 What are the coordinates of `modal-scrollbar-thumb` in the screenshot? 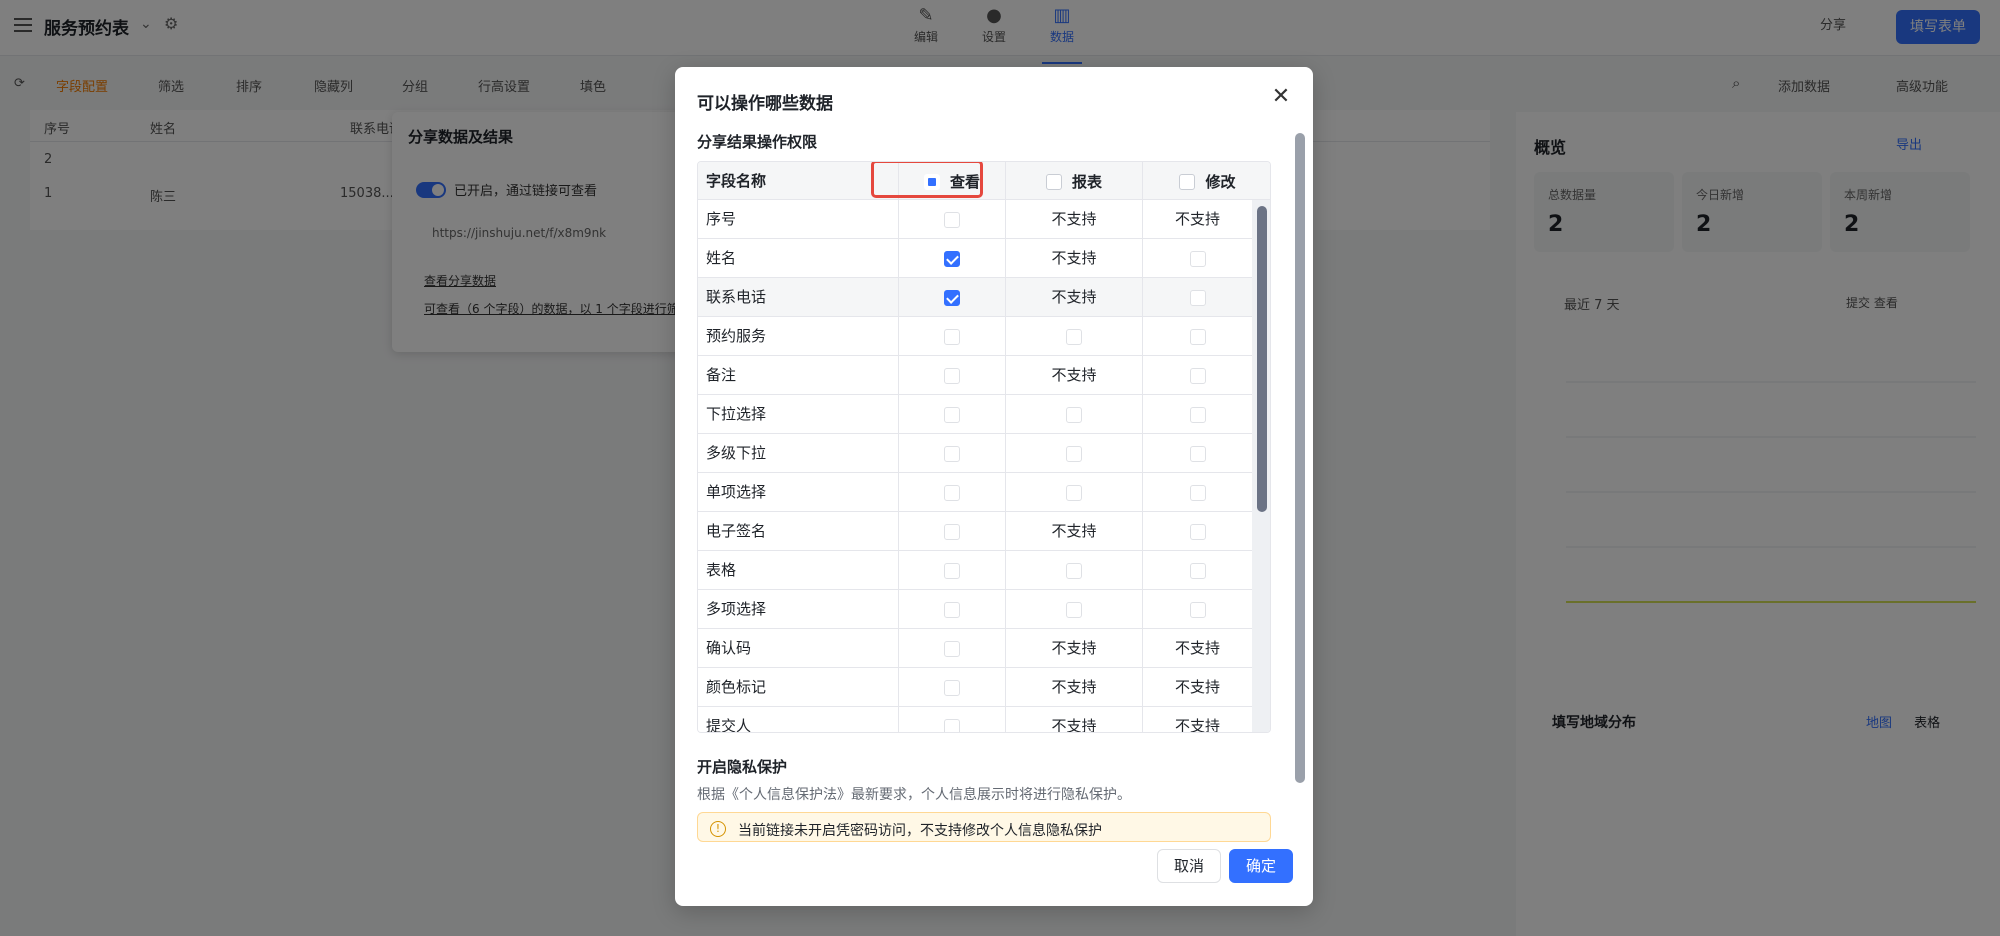 It's located at (1300, 458).